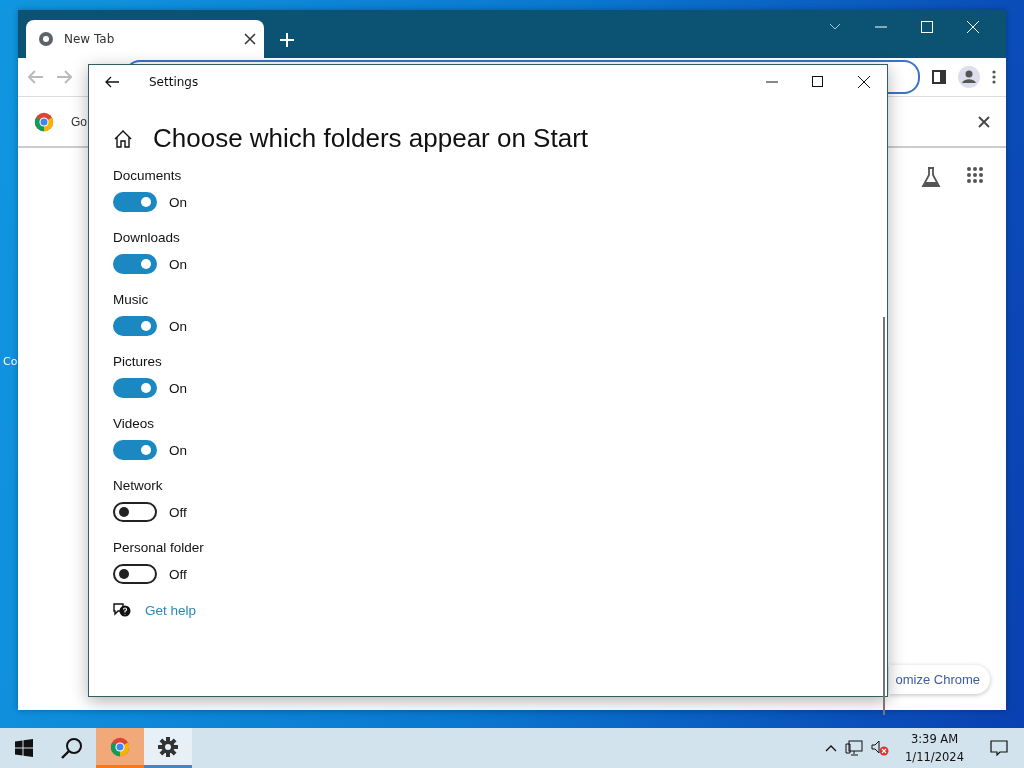 The image size is (1024, 768). What do you see at coordinates (134, 423) in the screenshot?
I see `folder-label: Videos` at bounding box center [134, 423].